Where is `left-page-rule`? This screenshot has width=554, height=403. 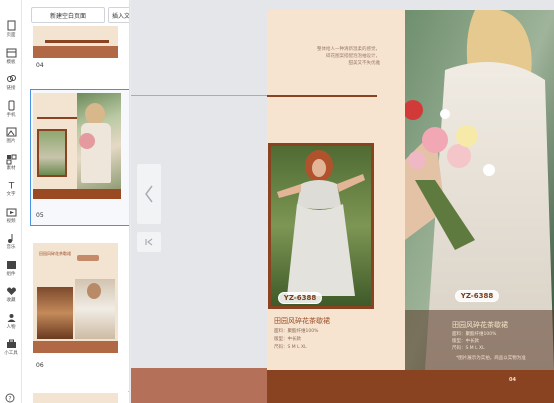
left-page-rule is located at coordinates (322, 96).